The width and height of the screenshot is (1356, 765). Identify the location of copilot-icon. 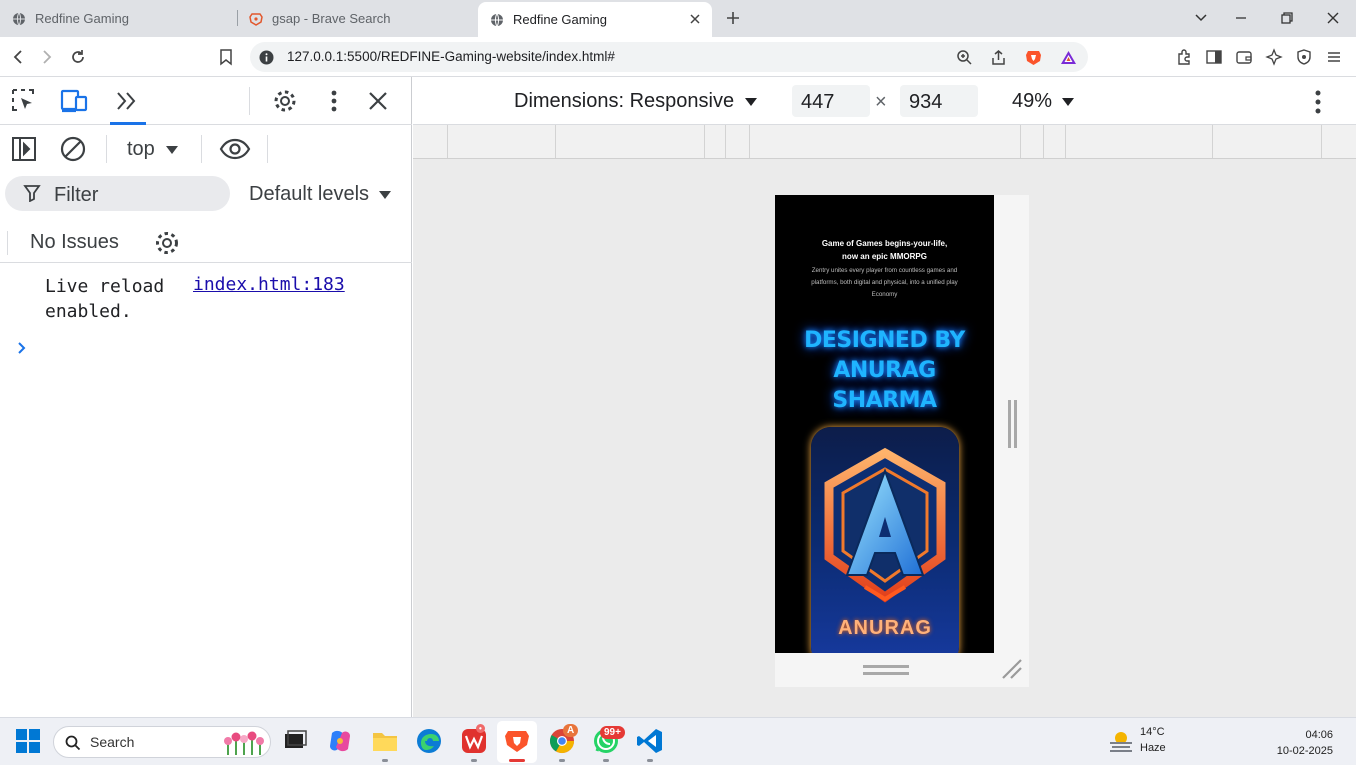
(340, 741).